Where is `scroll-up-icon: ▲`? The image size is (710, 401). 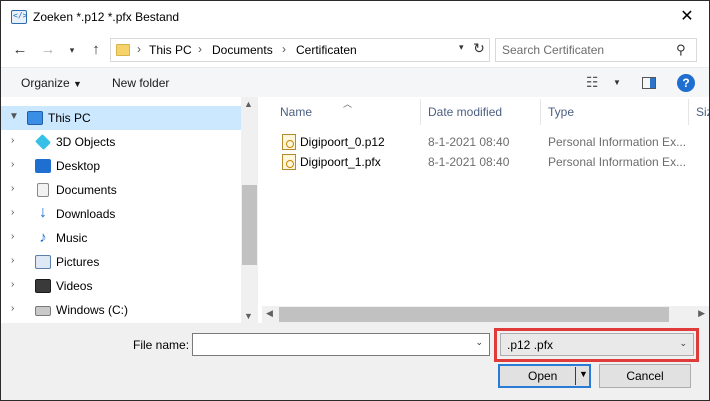 scroll-up-icon: ▲ is located at coordinates (248, 104).